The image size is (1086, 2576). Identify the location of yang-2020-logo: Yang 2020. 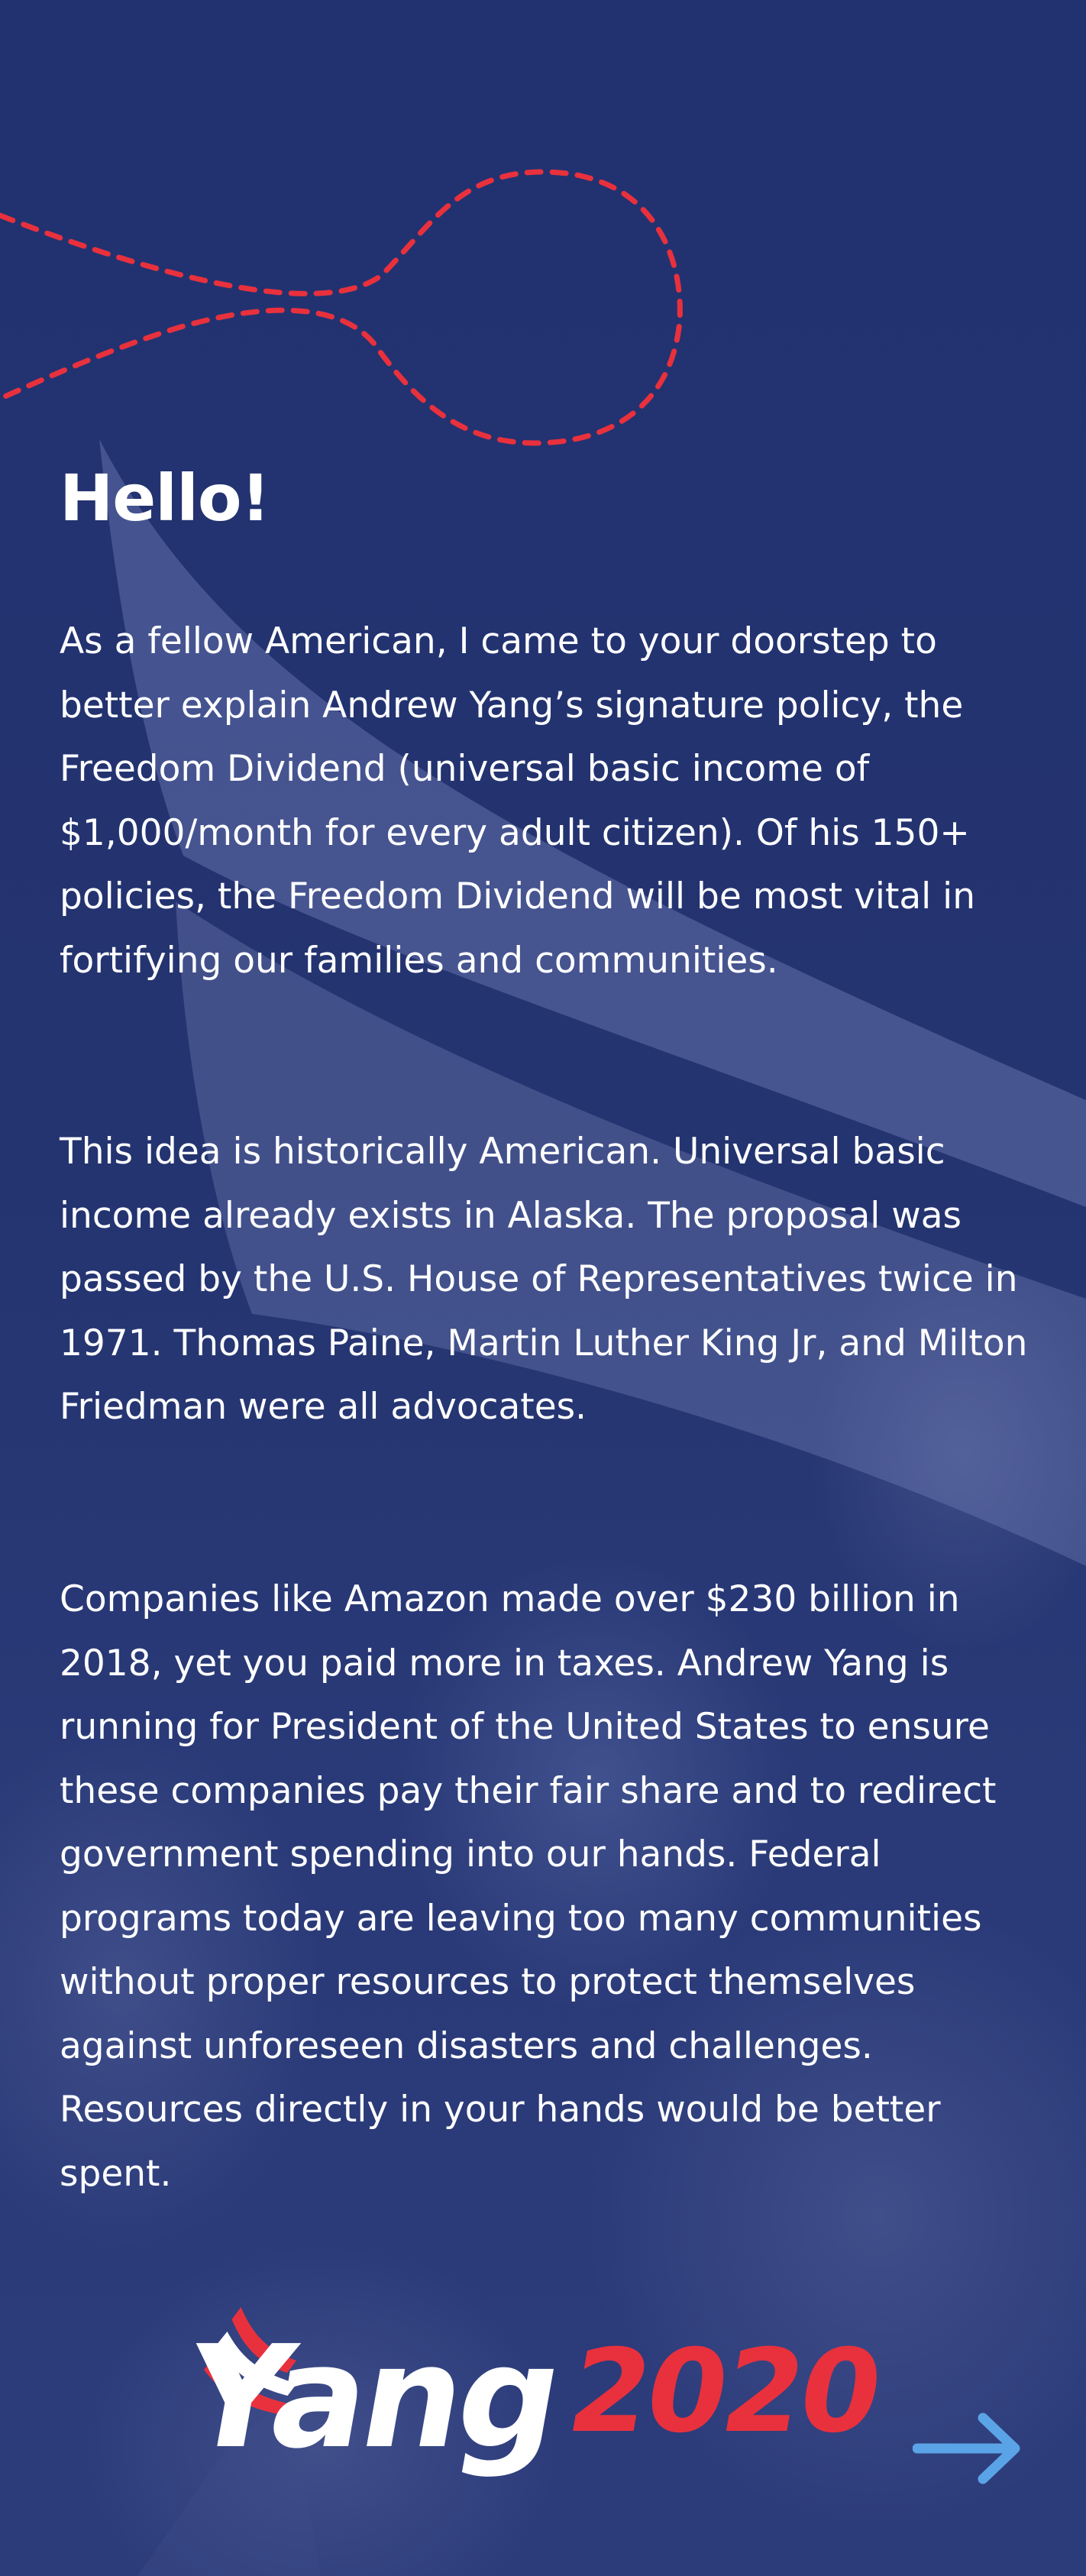
(540, 2393).